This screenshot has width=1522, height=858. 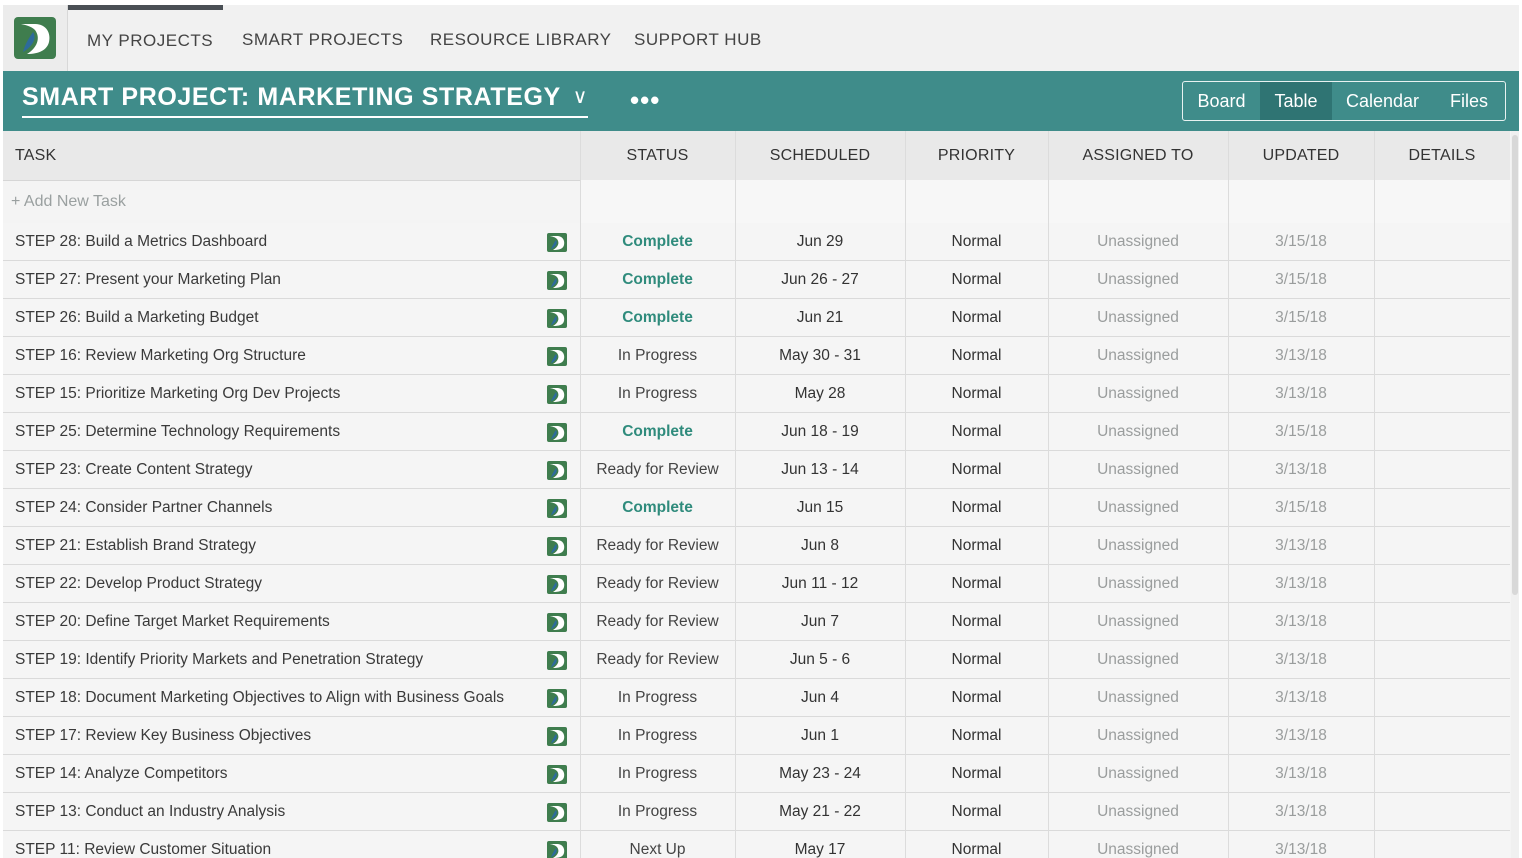 I want to click on project-title-dropdown: SMART PROJECT: MARKETING STRATEGY ∨, so click(x=305, y=100).